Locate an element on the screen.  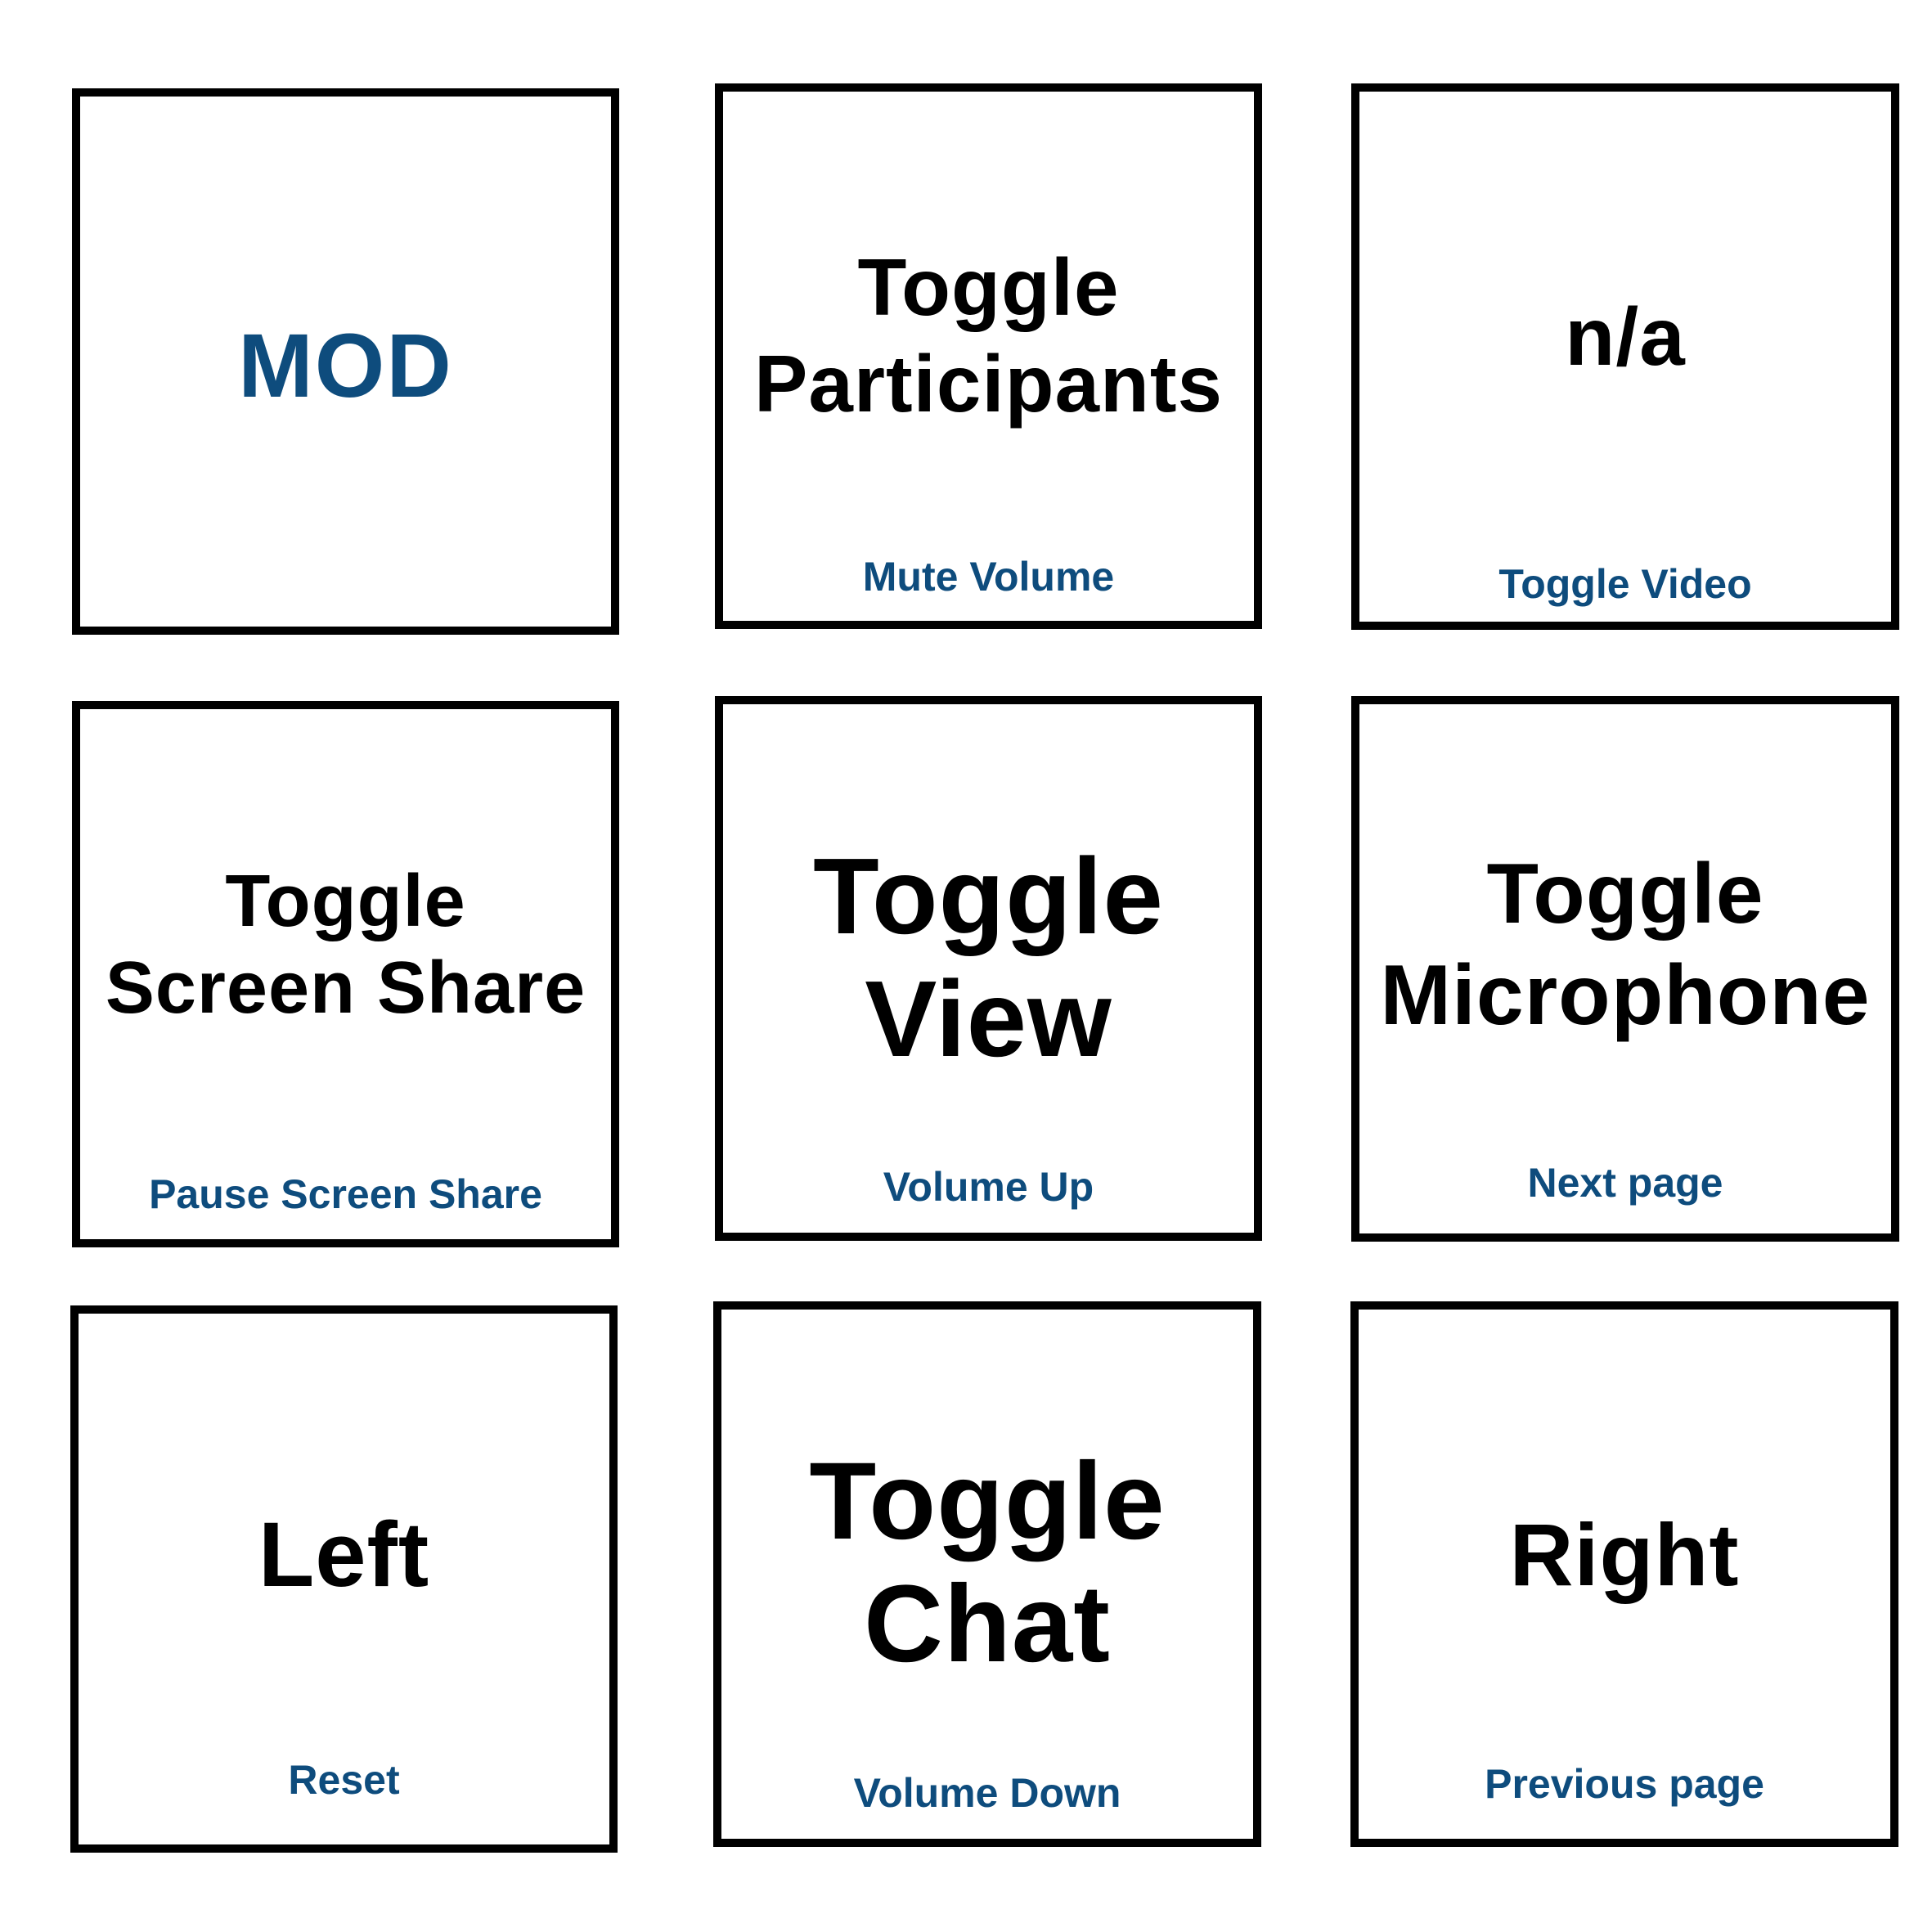
key-secondary-label: Mute Volume is located at coordinates (988, 577).